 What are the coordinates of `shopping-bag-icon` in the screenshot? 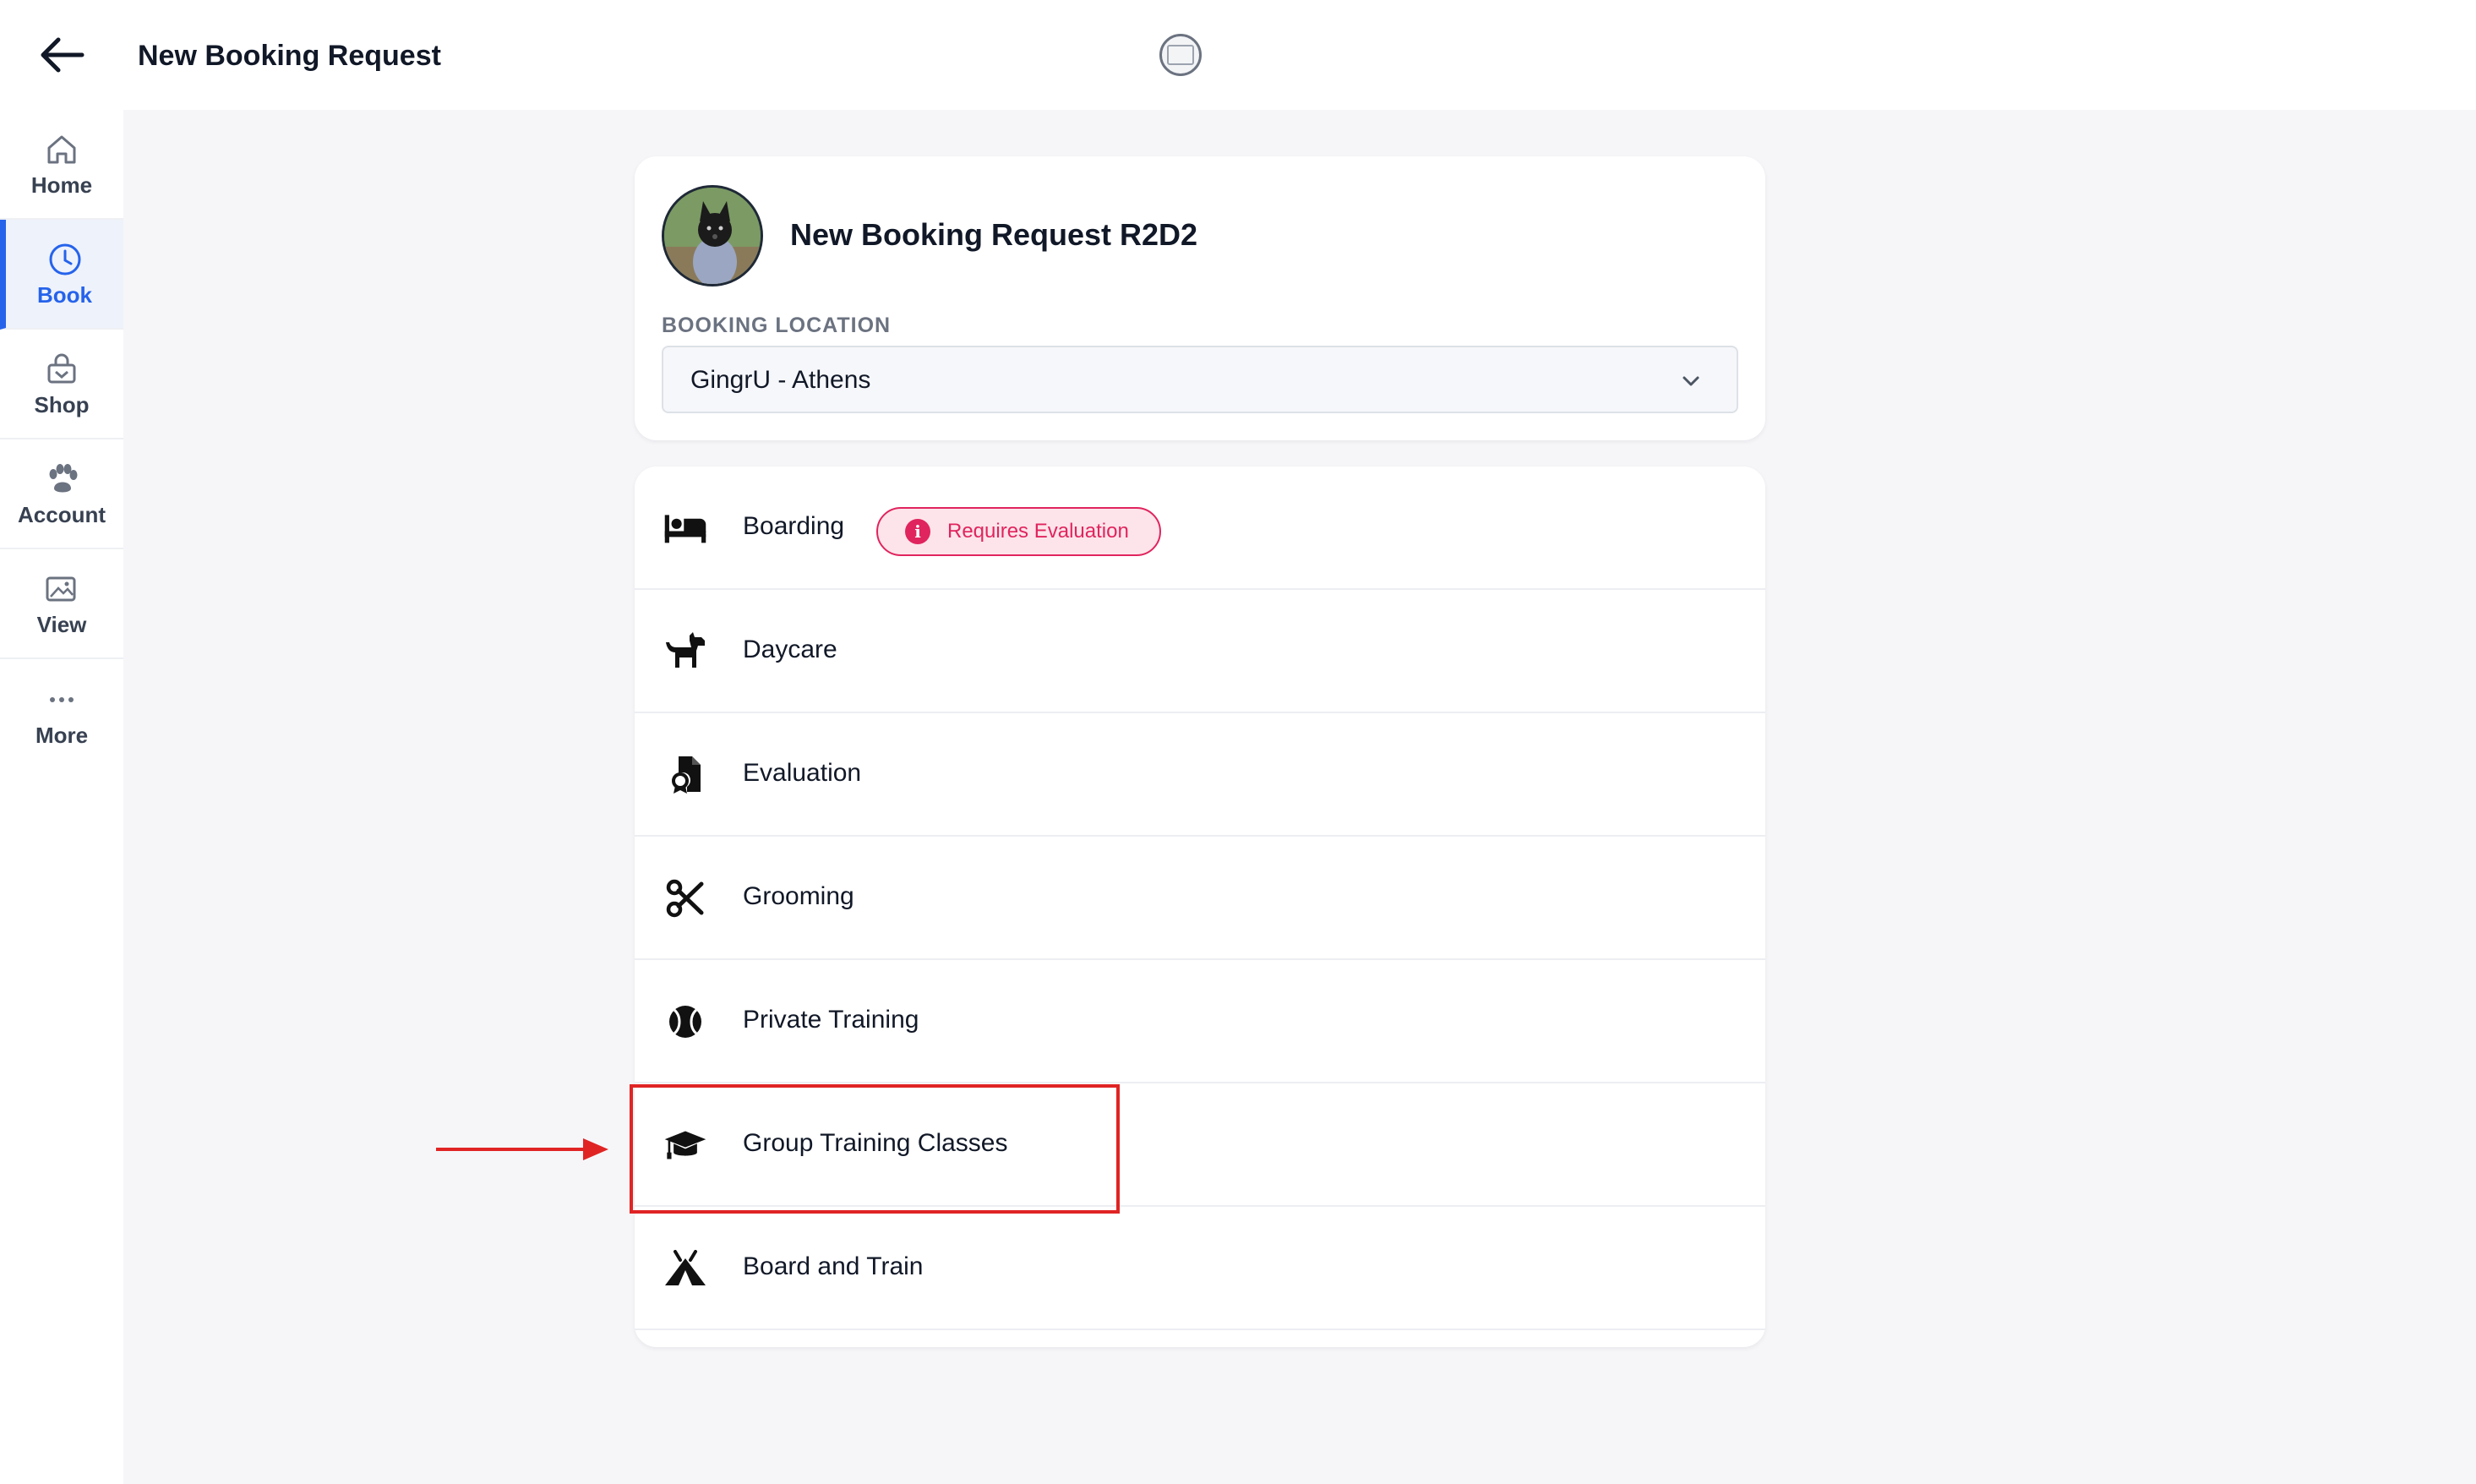 It's located at (61, 368).